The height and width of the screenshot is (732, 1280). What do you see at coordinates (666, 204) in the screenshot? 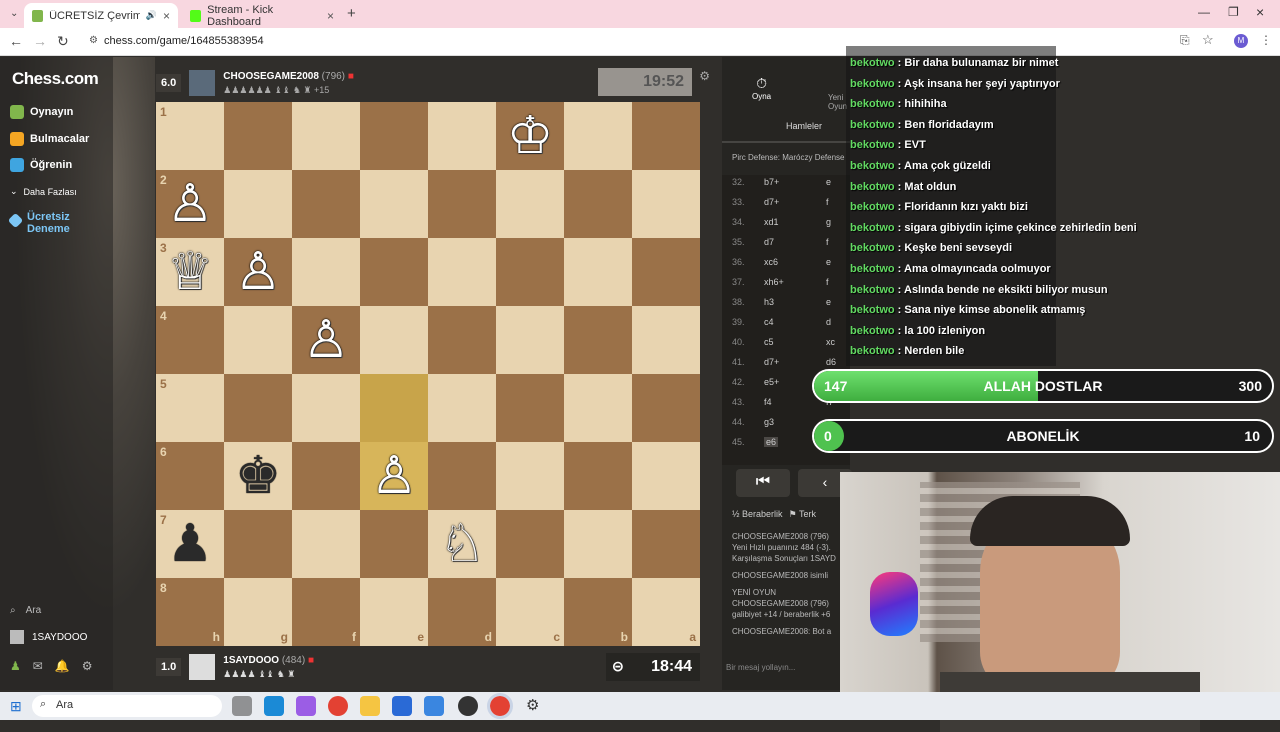
I see `square-a2` at bounding box center [666, 204].